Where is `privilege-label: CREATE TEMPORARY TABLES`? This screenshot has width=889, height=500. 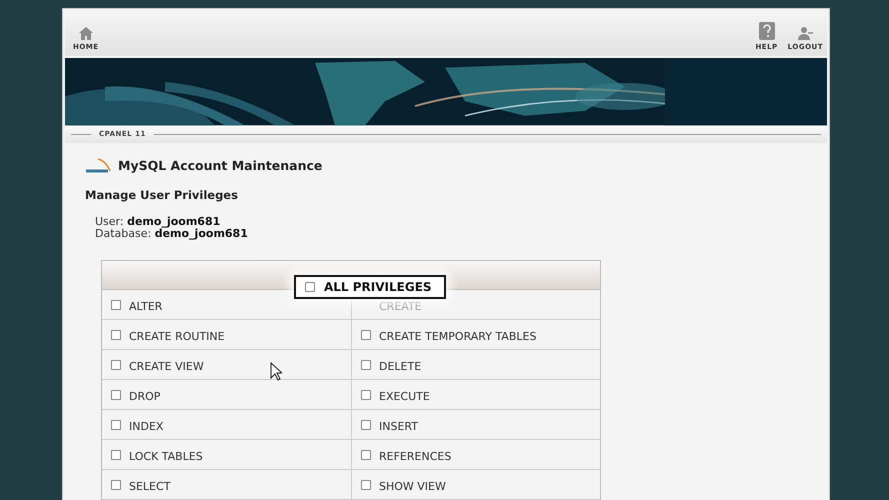
privilege-label: CREATE TEMPORARY TABLES is located at coordinates (457, 336).